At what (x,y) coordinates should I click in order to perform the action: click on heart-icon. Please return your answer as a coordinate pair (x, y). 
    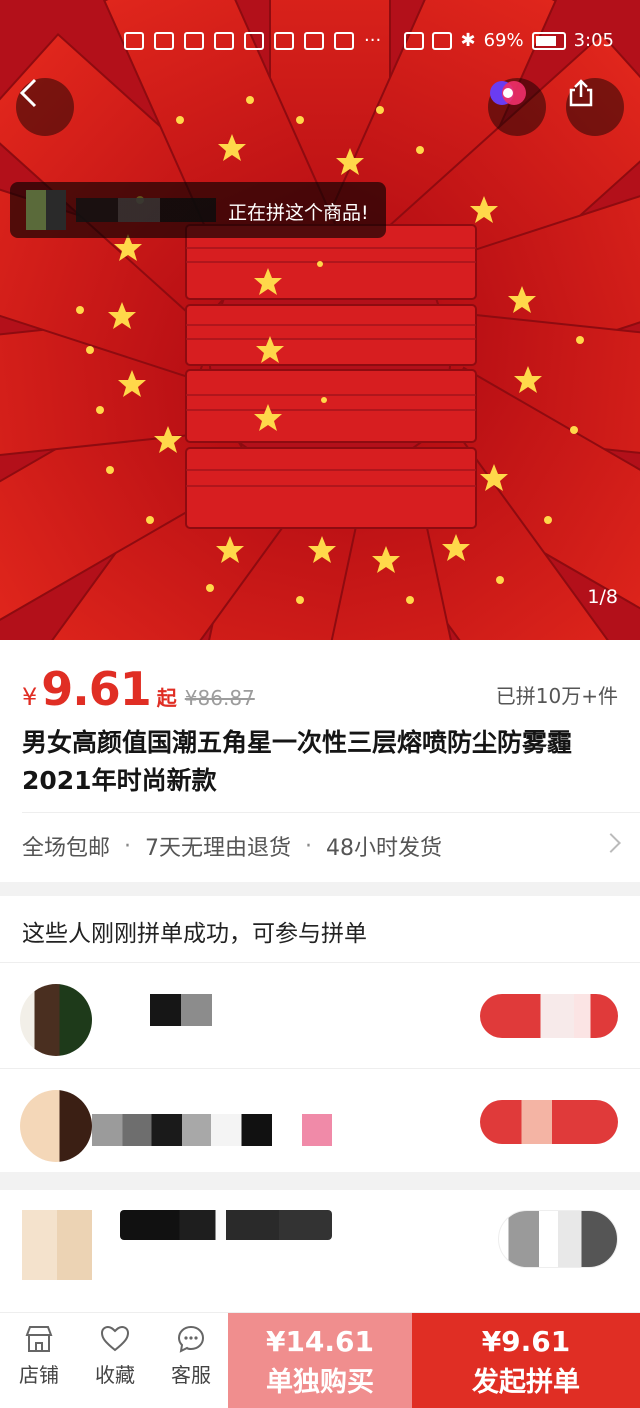
    Looking at the image, I should click on (115, 1338).